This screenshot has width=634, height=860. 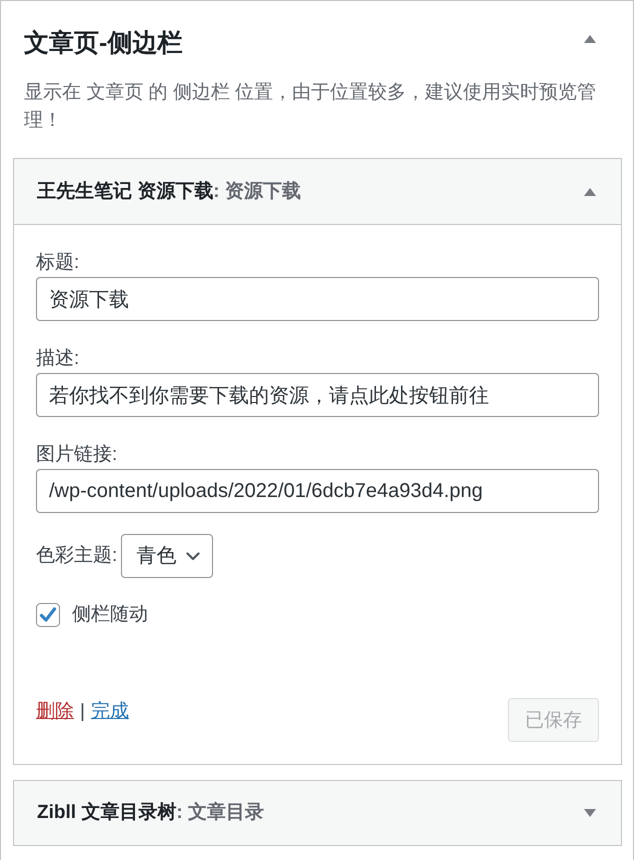 I want to click on widget-title: : 资源下载, so click(x=257, y=191).